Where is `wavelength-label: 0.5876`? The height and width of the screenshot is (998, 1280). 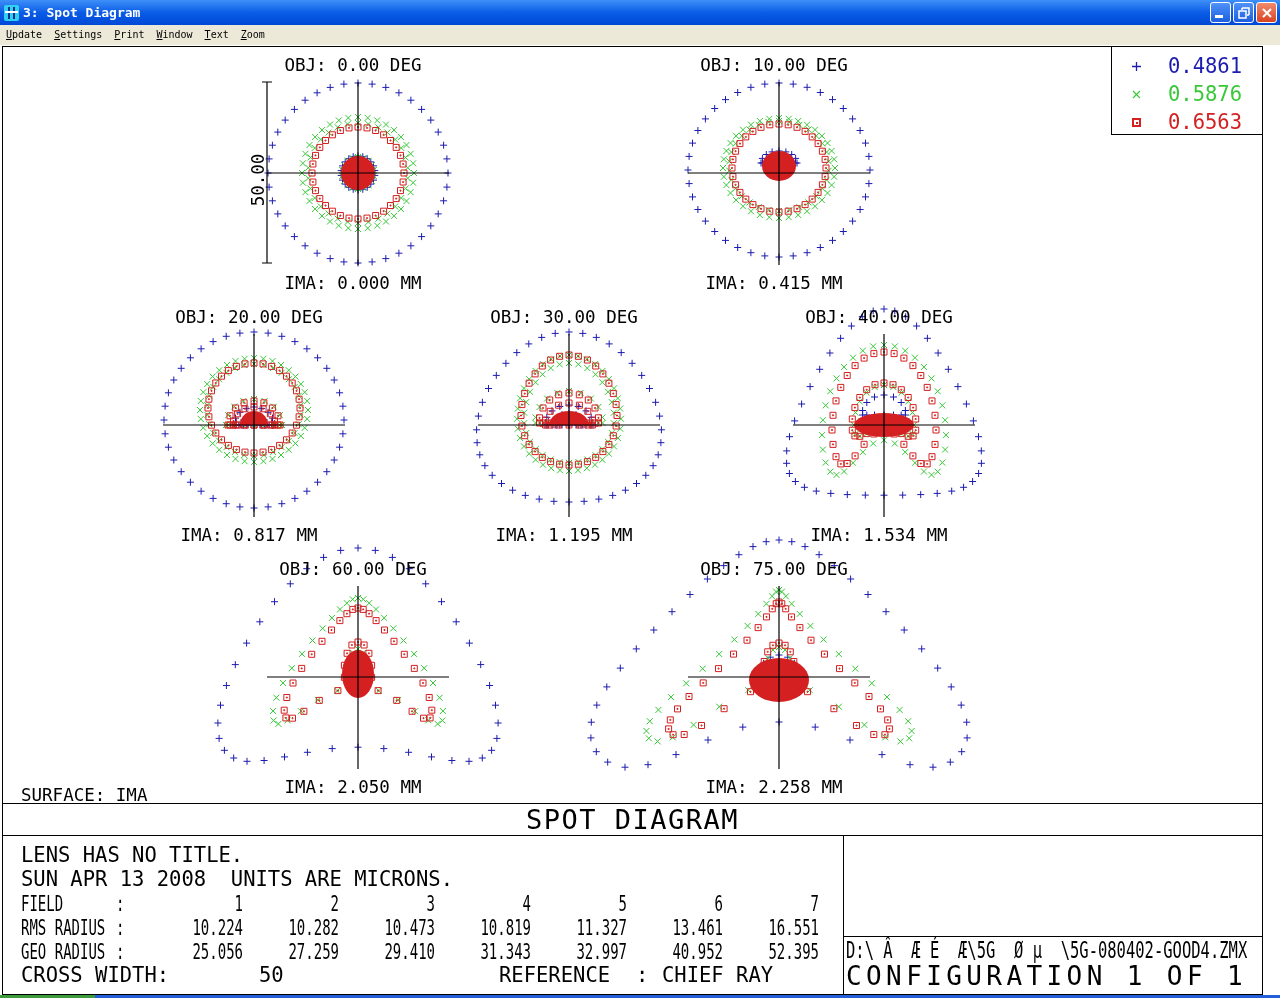 wavelength-label: 0.5876 is located at coordinates (1205, 94).